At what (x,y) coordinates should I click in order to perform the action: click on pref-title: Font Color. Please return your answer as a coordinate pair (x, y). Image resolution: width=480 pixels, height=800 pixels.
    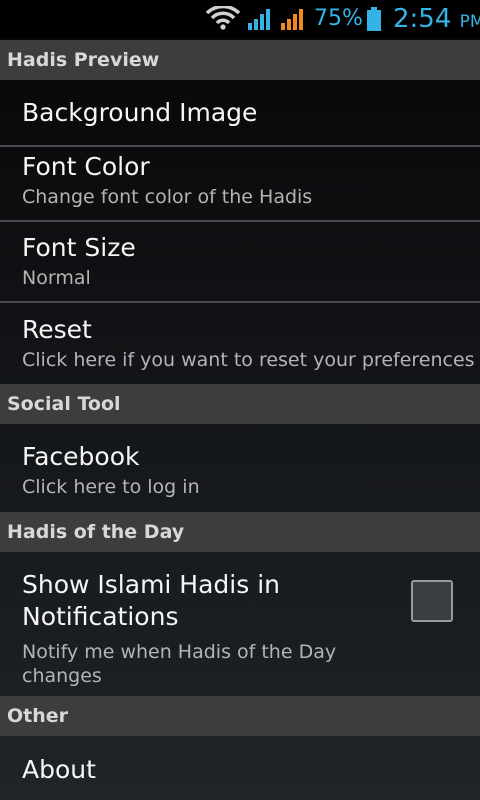
    Looking at the image, I should click on (86, 166).